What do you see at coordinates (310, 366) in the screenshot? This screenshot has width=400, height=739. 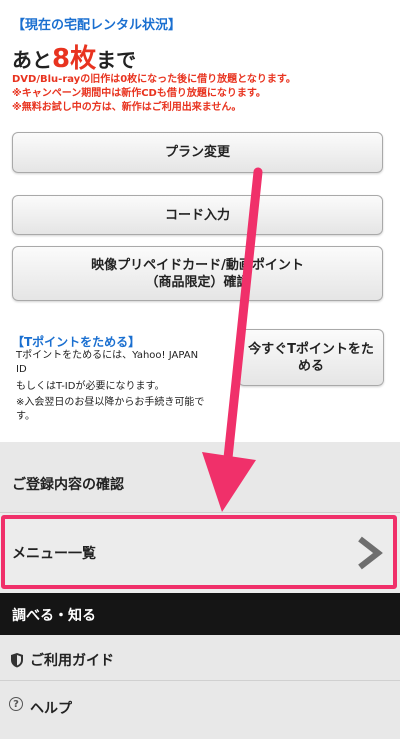 I see `tpoint-join-label-line2: める` at bounding box center [310, 366].